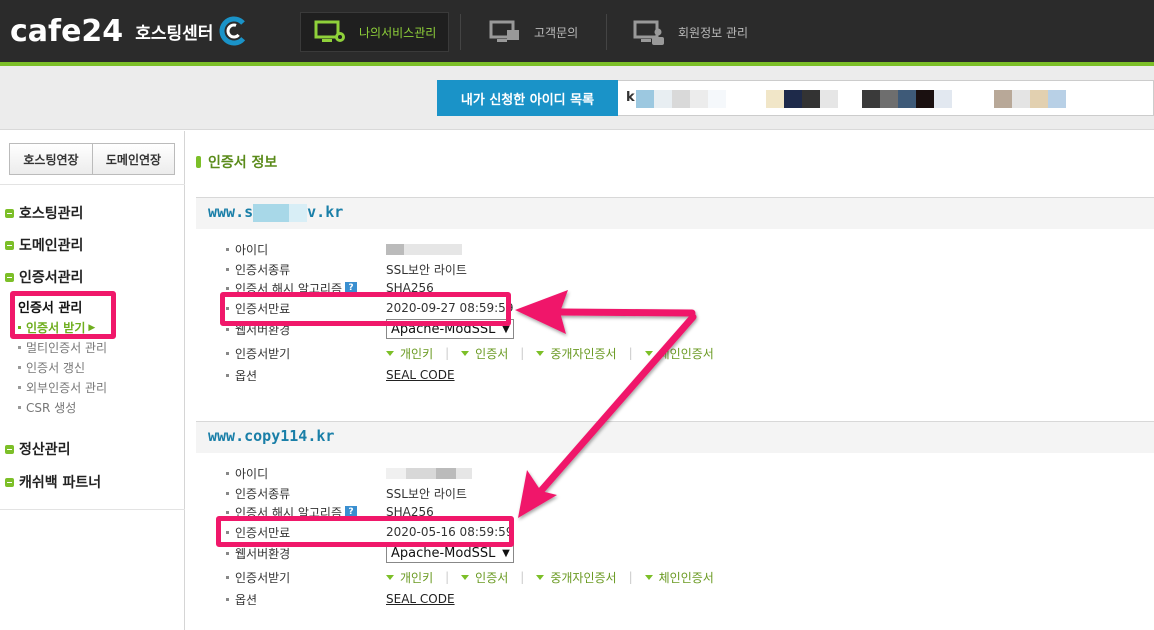 The height and width of the screenshot is (630, 1154). I want to click on nav-label: 회원정보 관리, so click(713, 32).